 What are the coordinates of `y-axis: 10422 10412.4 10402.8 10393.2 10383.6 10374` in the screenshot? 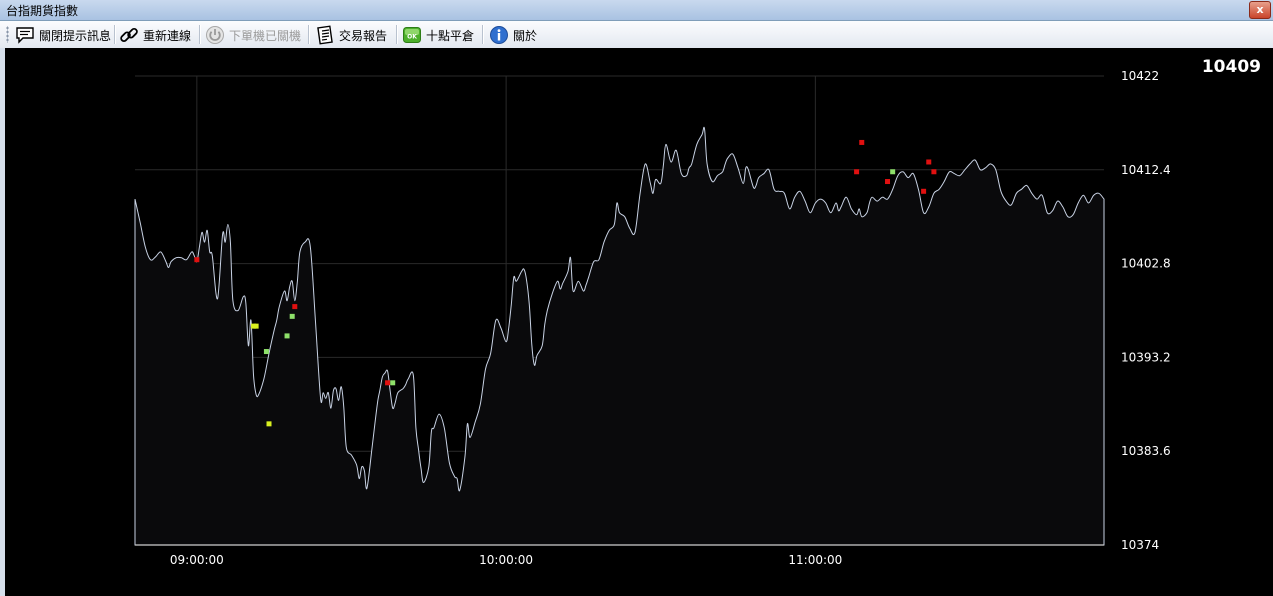 It's located at (1146, 310).